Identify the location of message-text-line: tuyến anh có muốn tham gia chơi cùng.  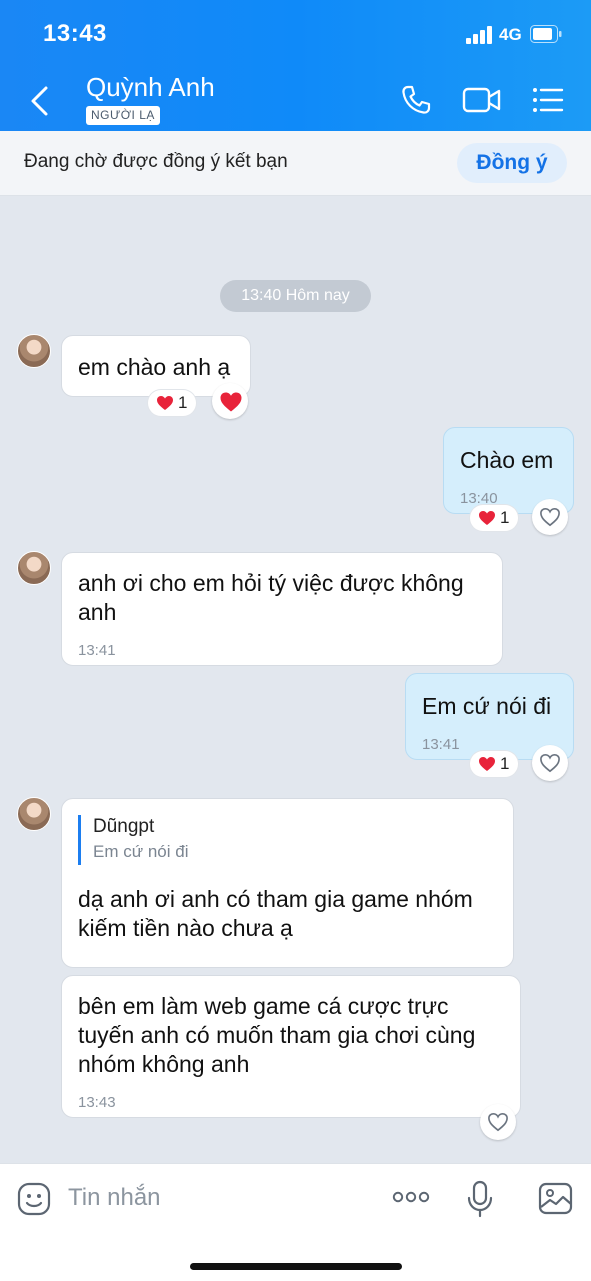
(277, 1035).